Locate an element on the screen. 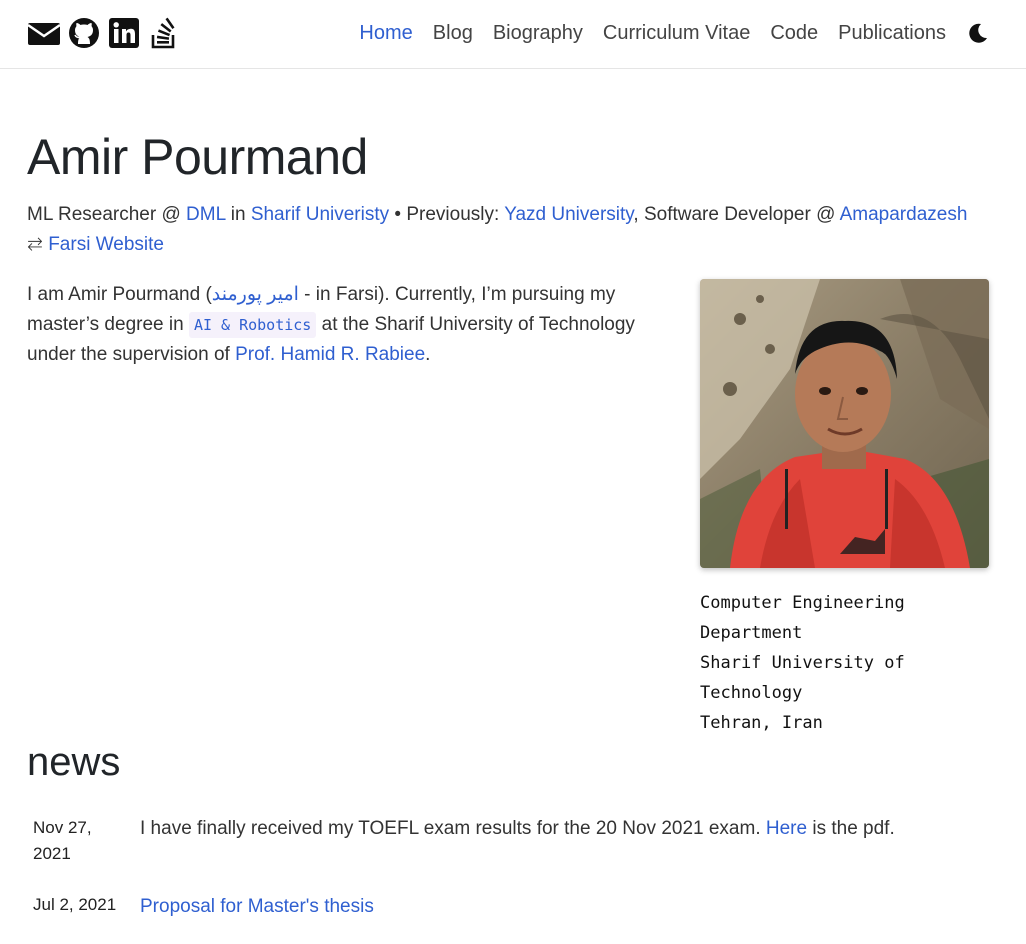 The width and height of the screenshot is (1026, 944). social-links is located at coordinates (104, 33).